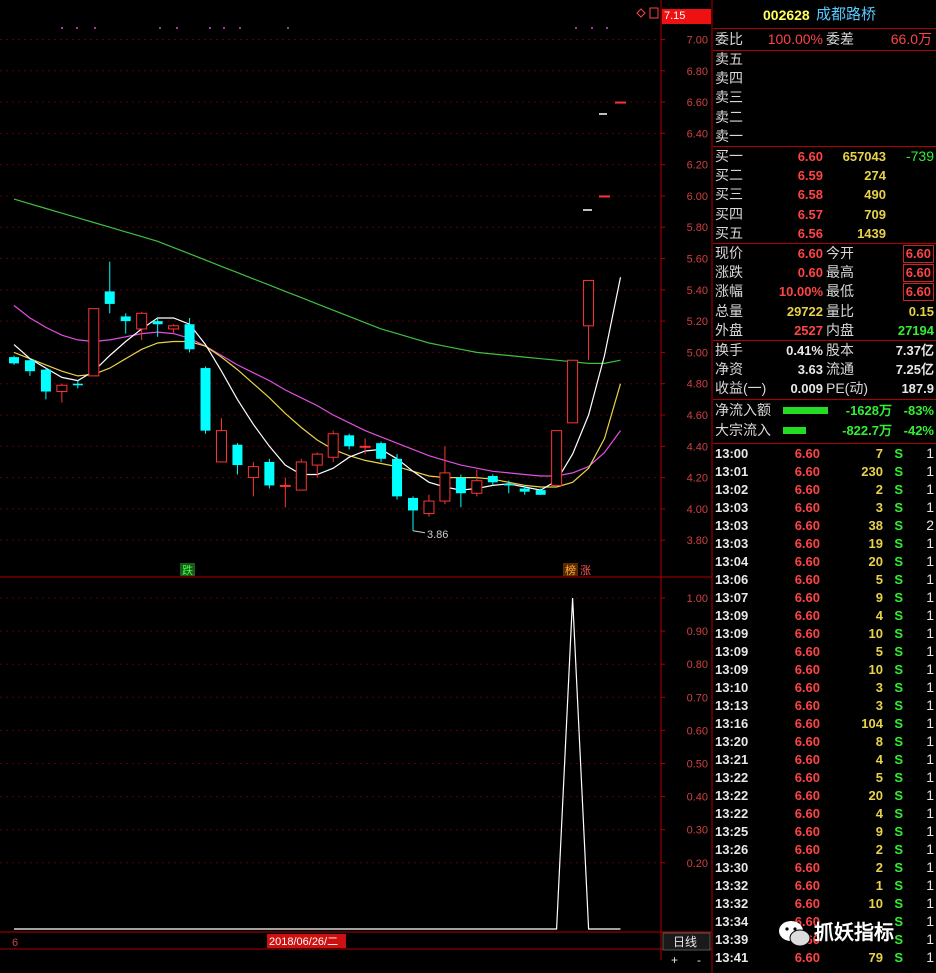  Describe the element at coordinates (743, 410) in the screenshot. I see `flow-label: 净流入额` at that location.